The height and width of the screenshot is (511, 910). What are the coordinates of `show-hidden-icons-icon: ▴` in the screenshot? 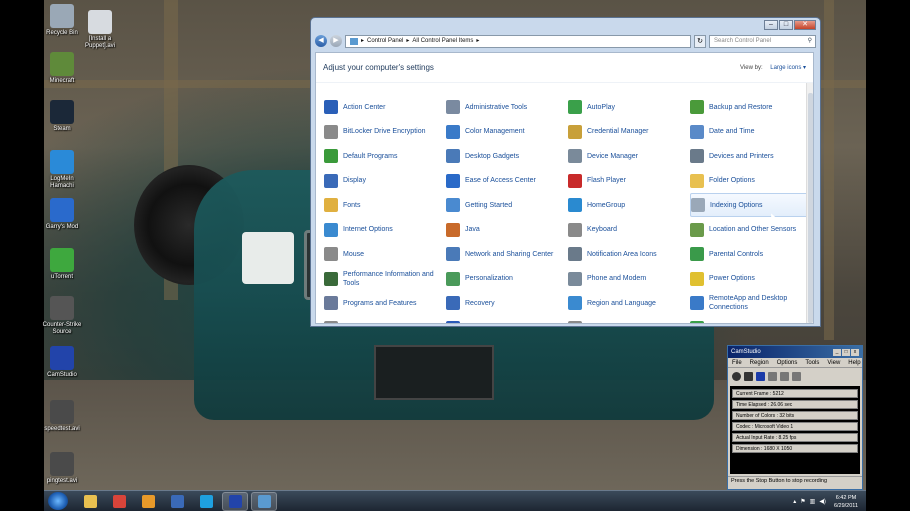 It's located at (794, 501).